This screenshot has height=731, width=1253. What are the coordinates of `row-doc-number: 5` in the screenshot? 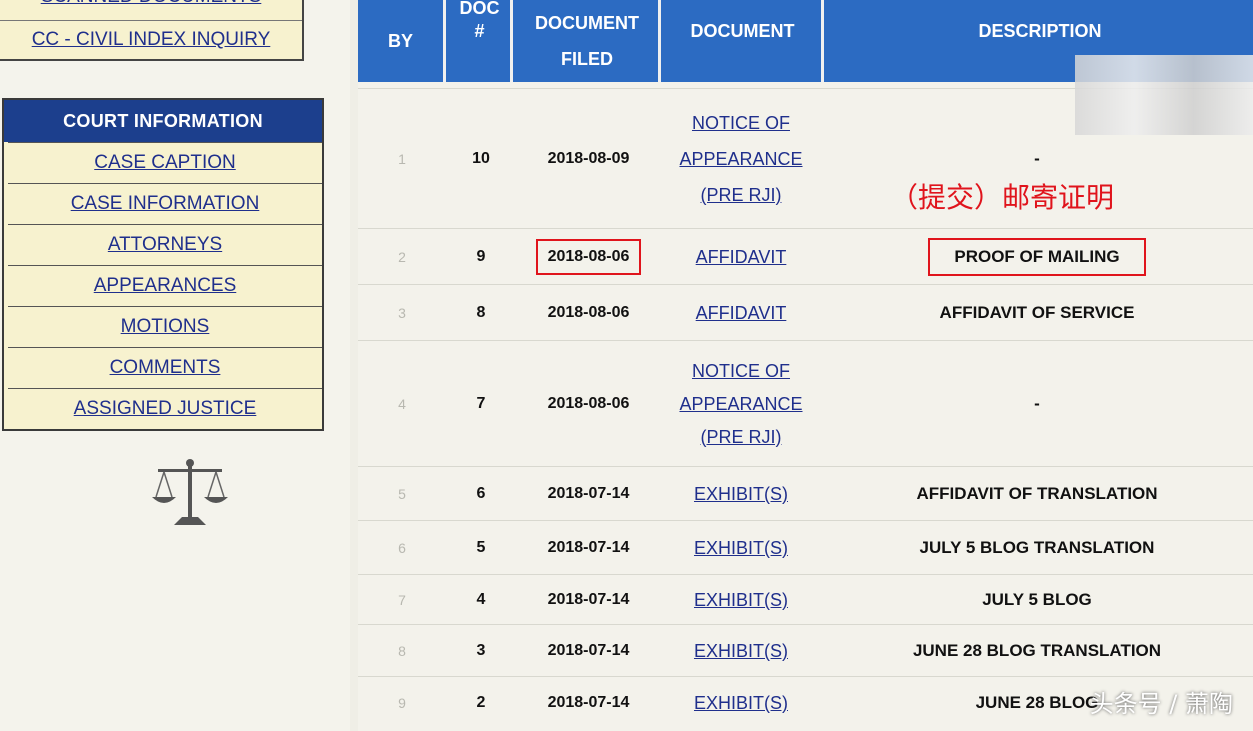 It's located at (481, 547).